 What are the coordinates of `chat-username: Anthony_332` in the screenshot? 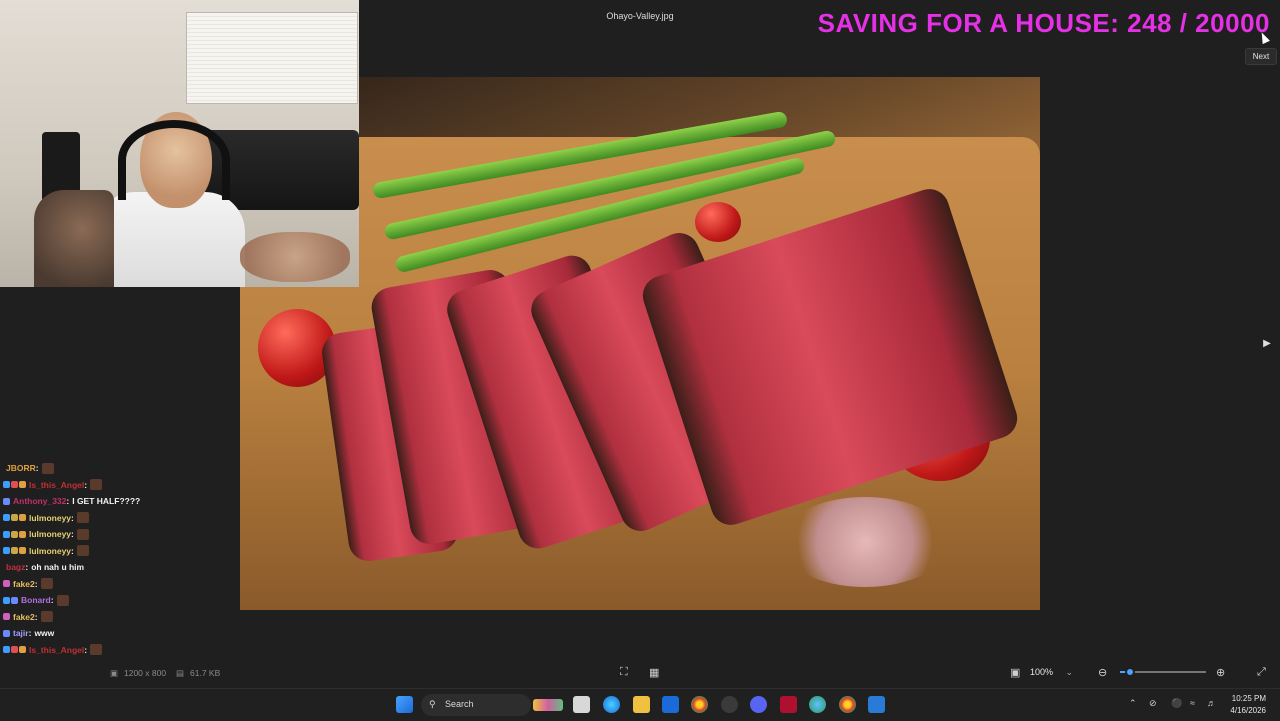 It's located at (39, 501).